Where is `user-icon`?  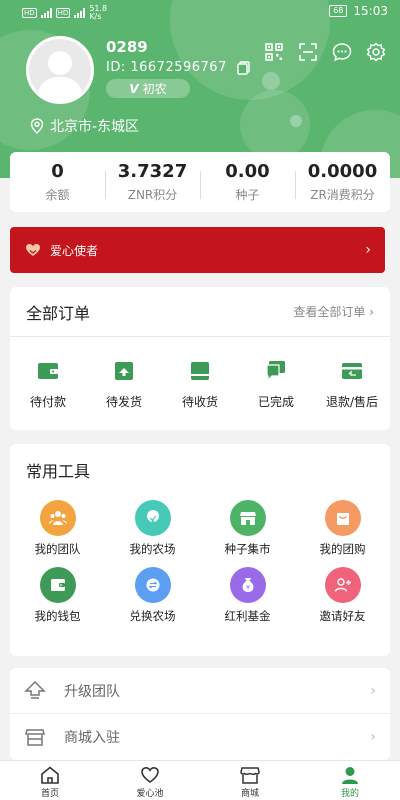
user-icon is located at coordinates (350, 775).